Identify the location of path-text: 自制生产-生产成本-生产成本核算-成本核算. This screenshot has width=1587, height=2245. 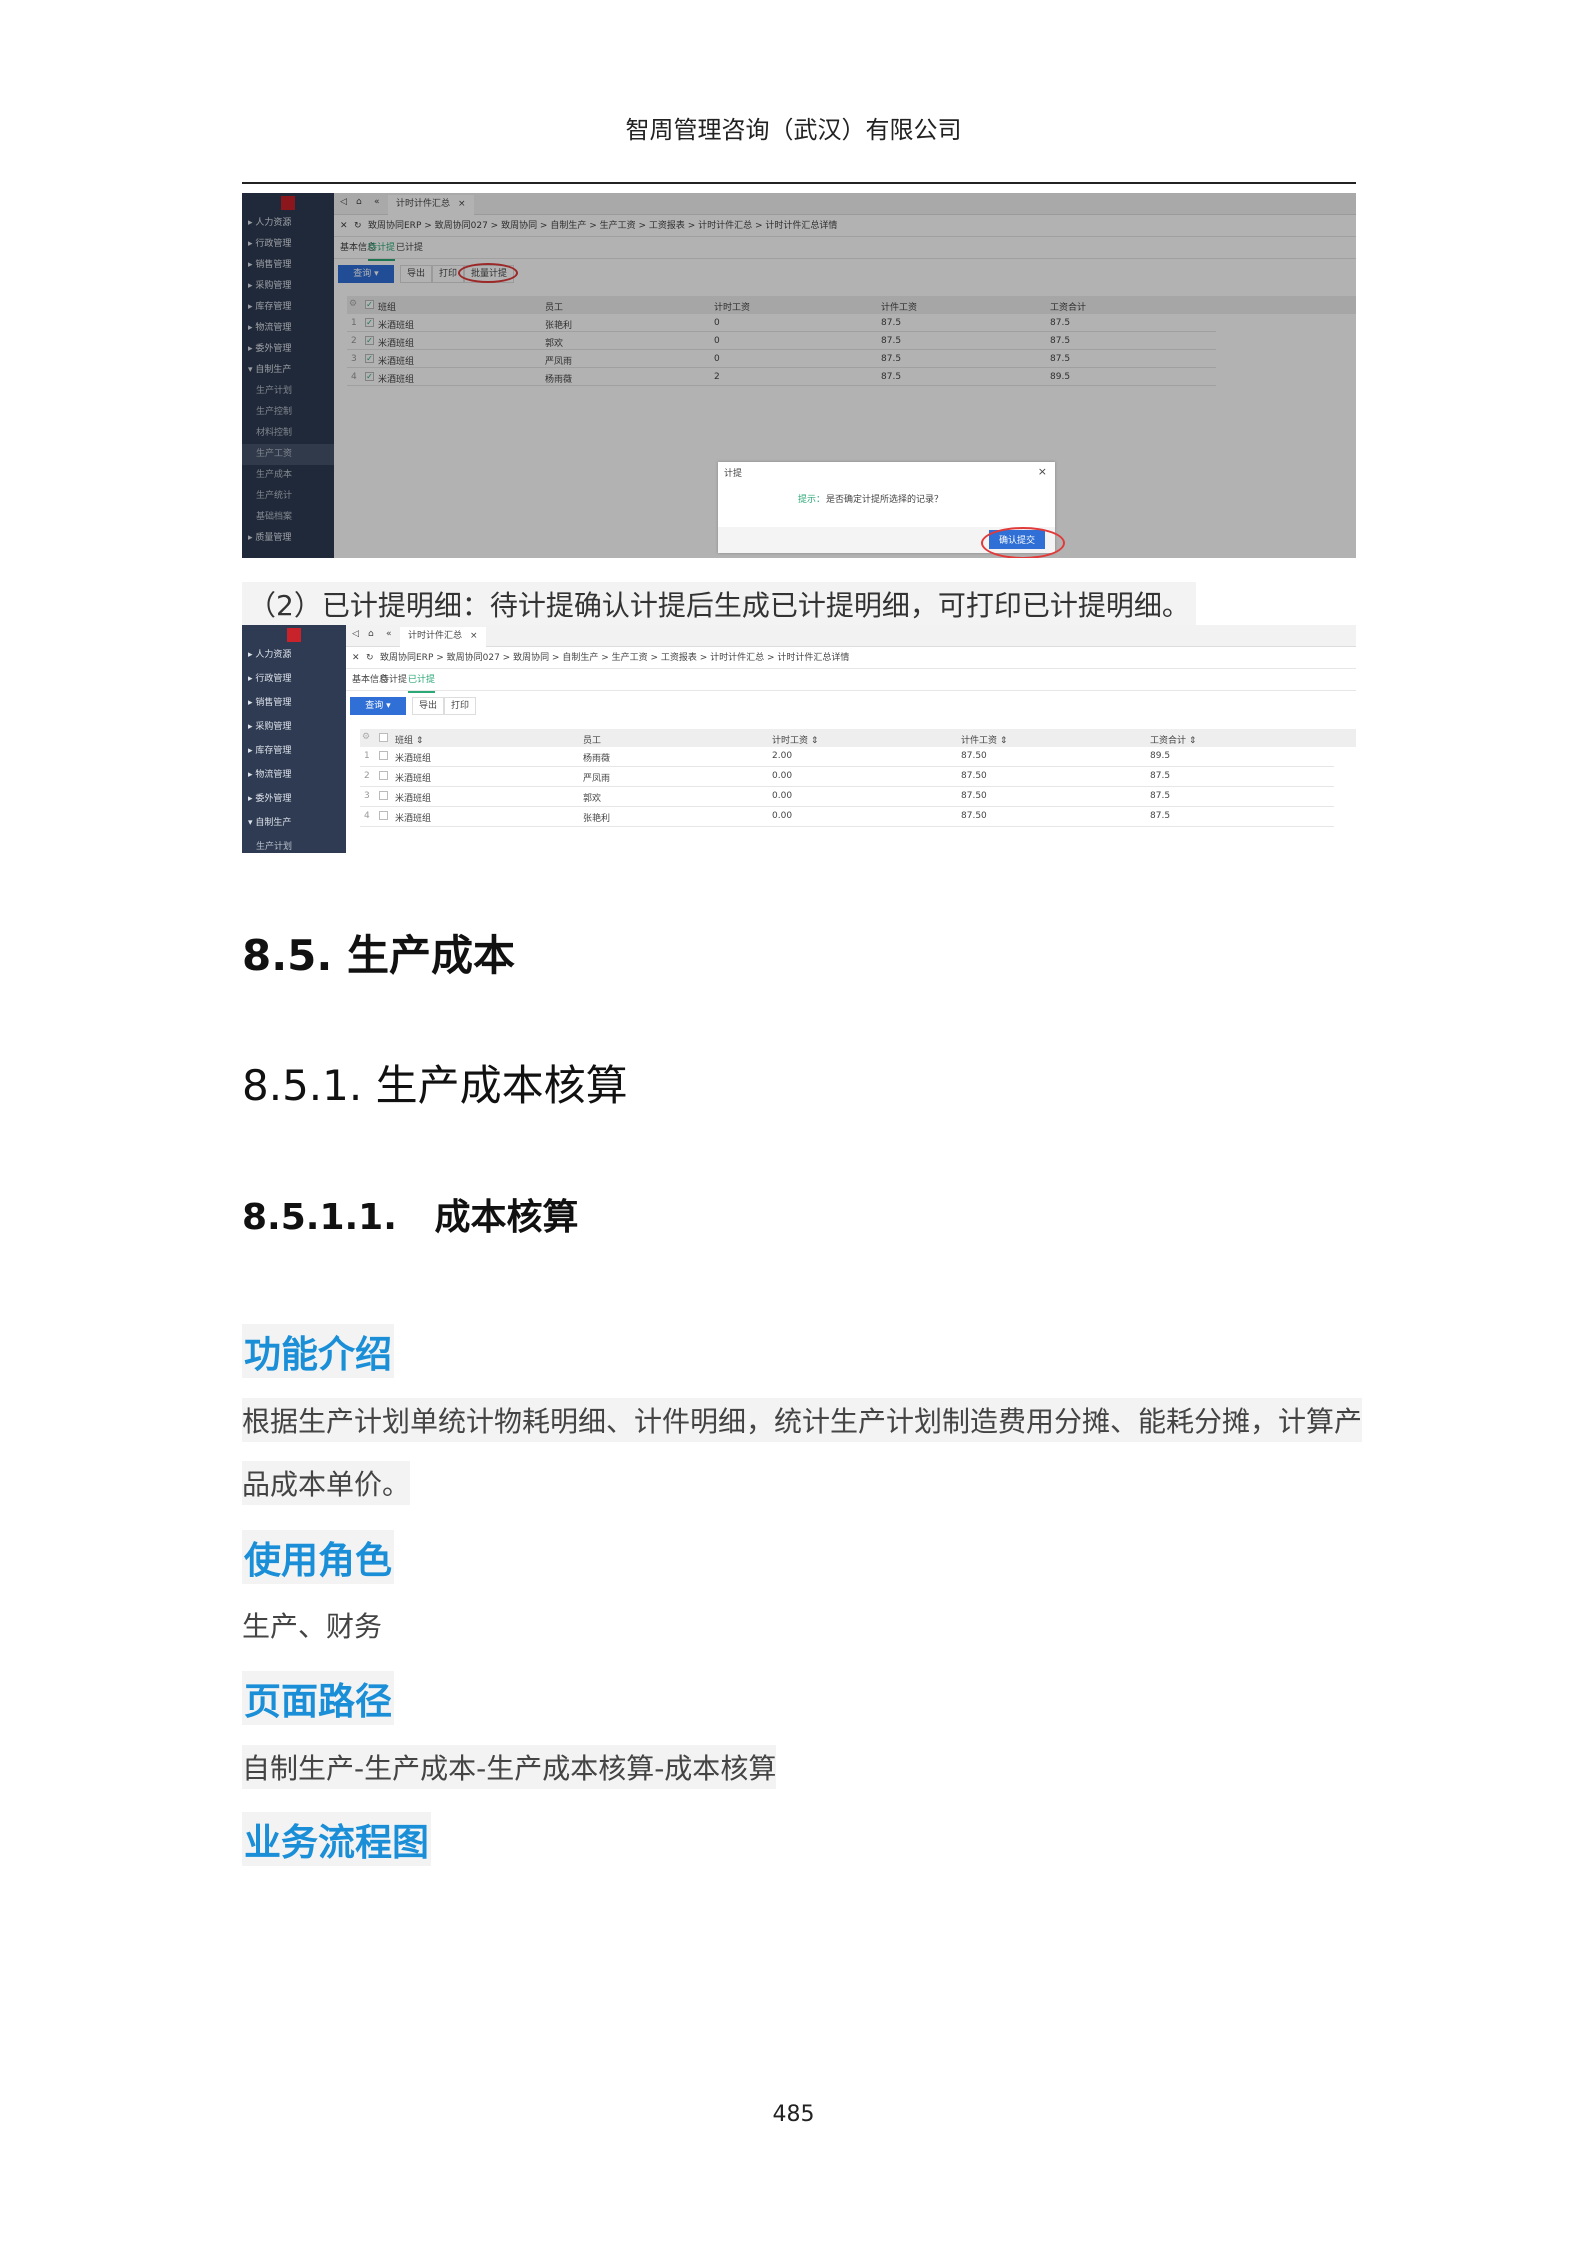
(509, 1767).